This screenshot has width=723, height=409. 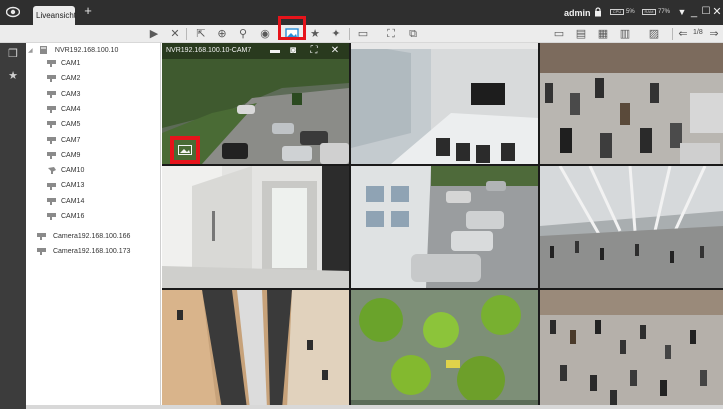 I want to click on tree-item-nvr: ◢ NVR192.168.100.10, so click(x=73, y=51).